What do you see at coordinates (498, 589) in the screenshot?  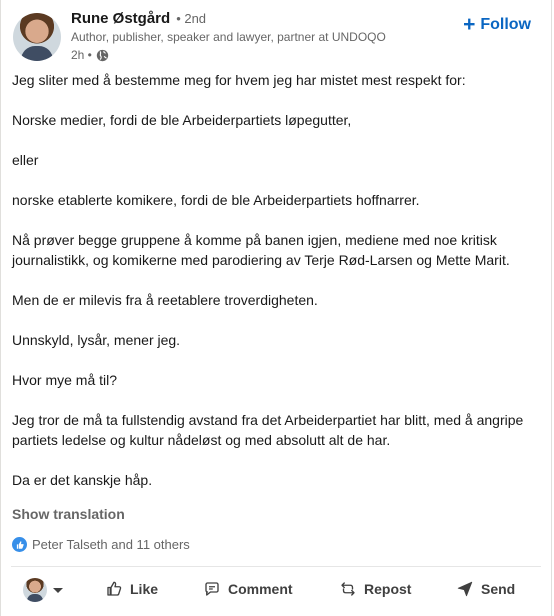 I see `send-label: Send` at bounding box center [498, 589].